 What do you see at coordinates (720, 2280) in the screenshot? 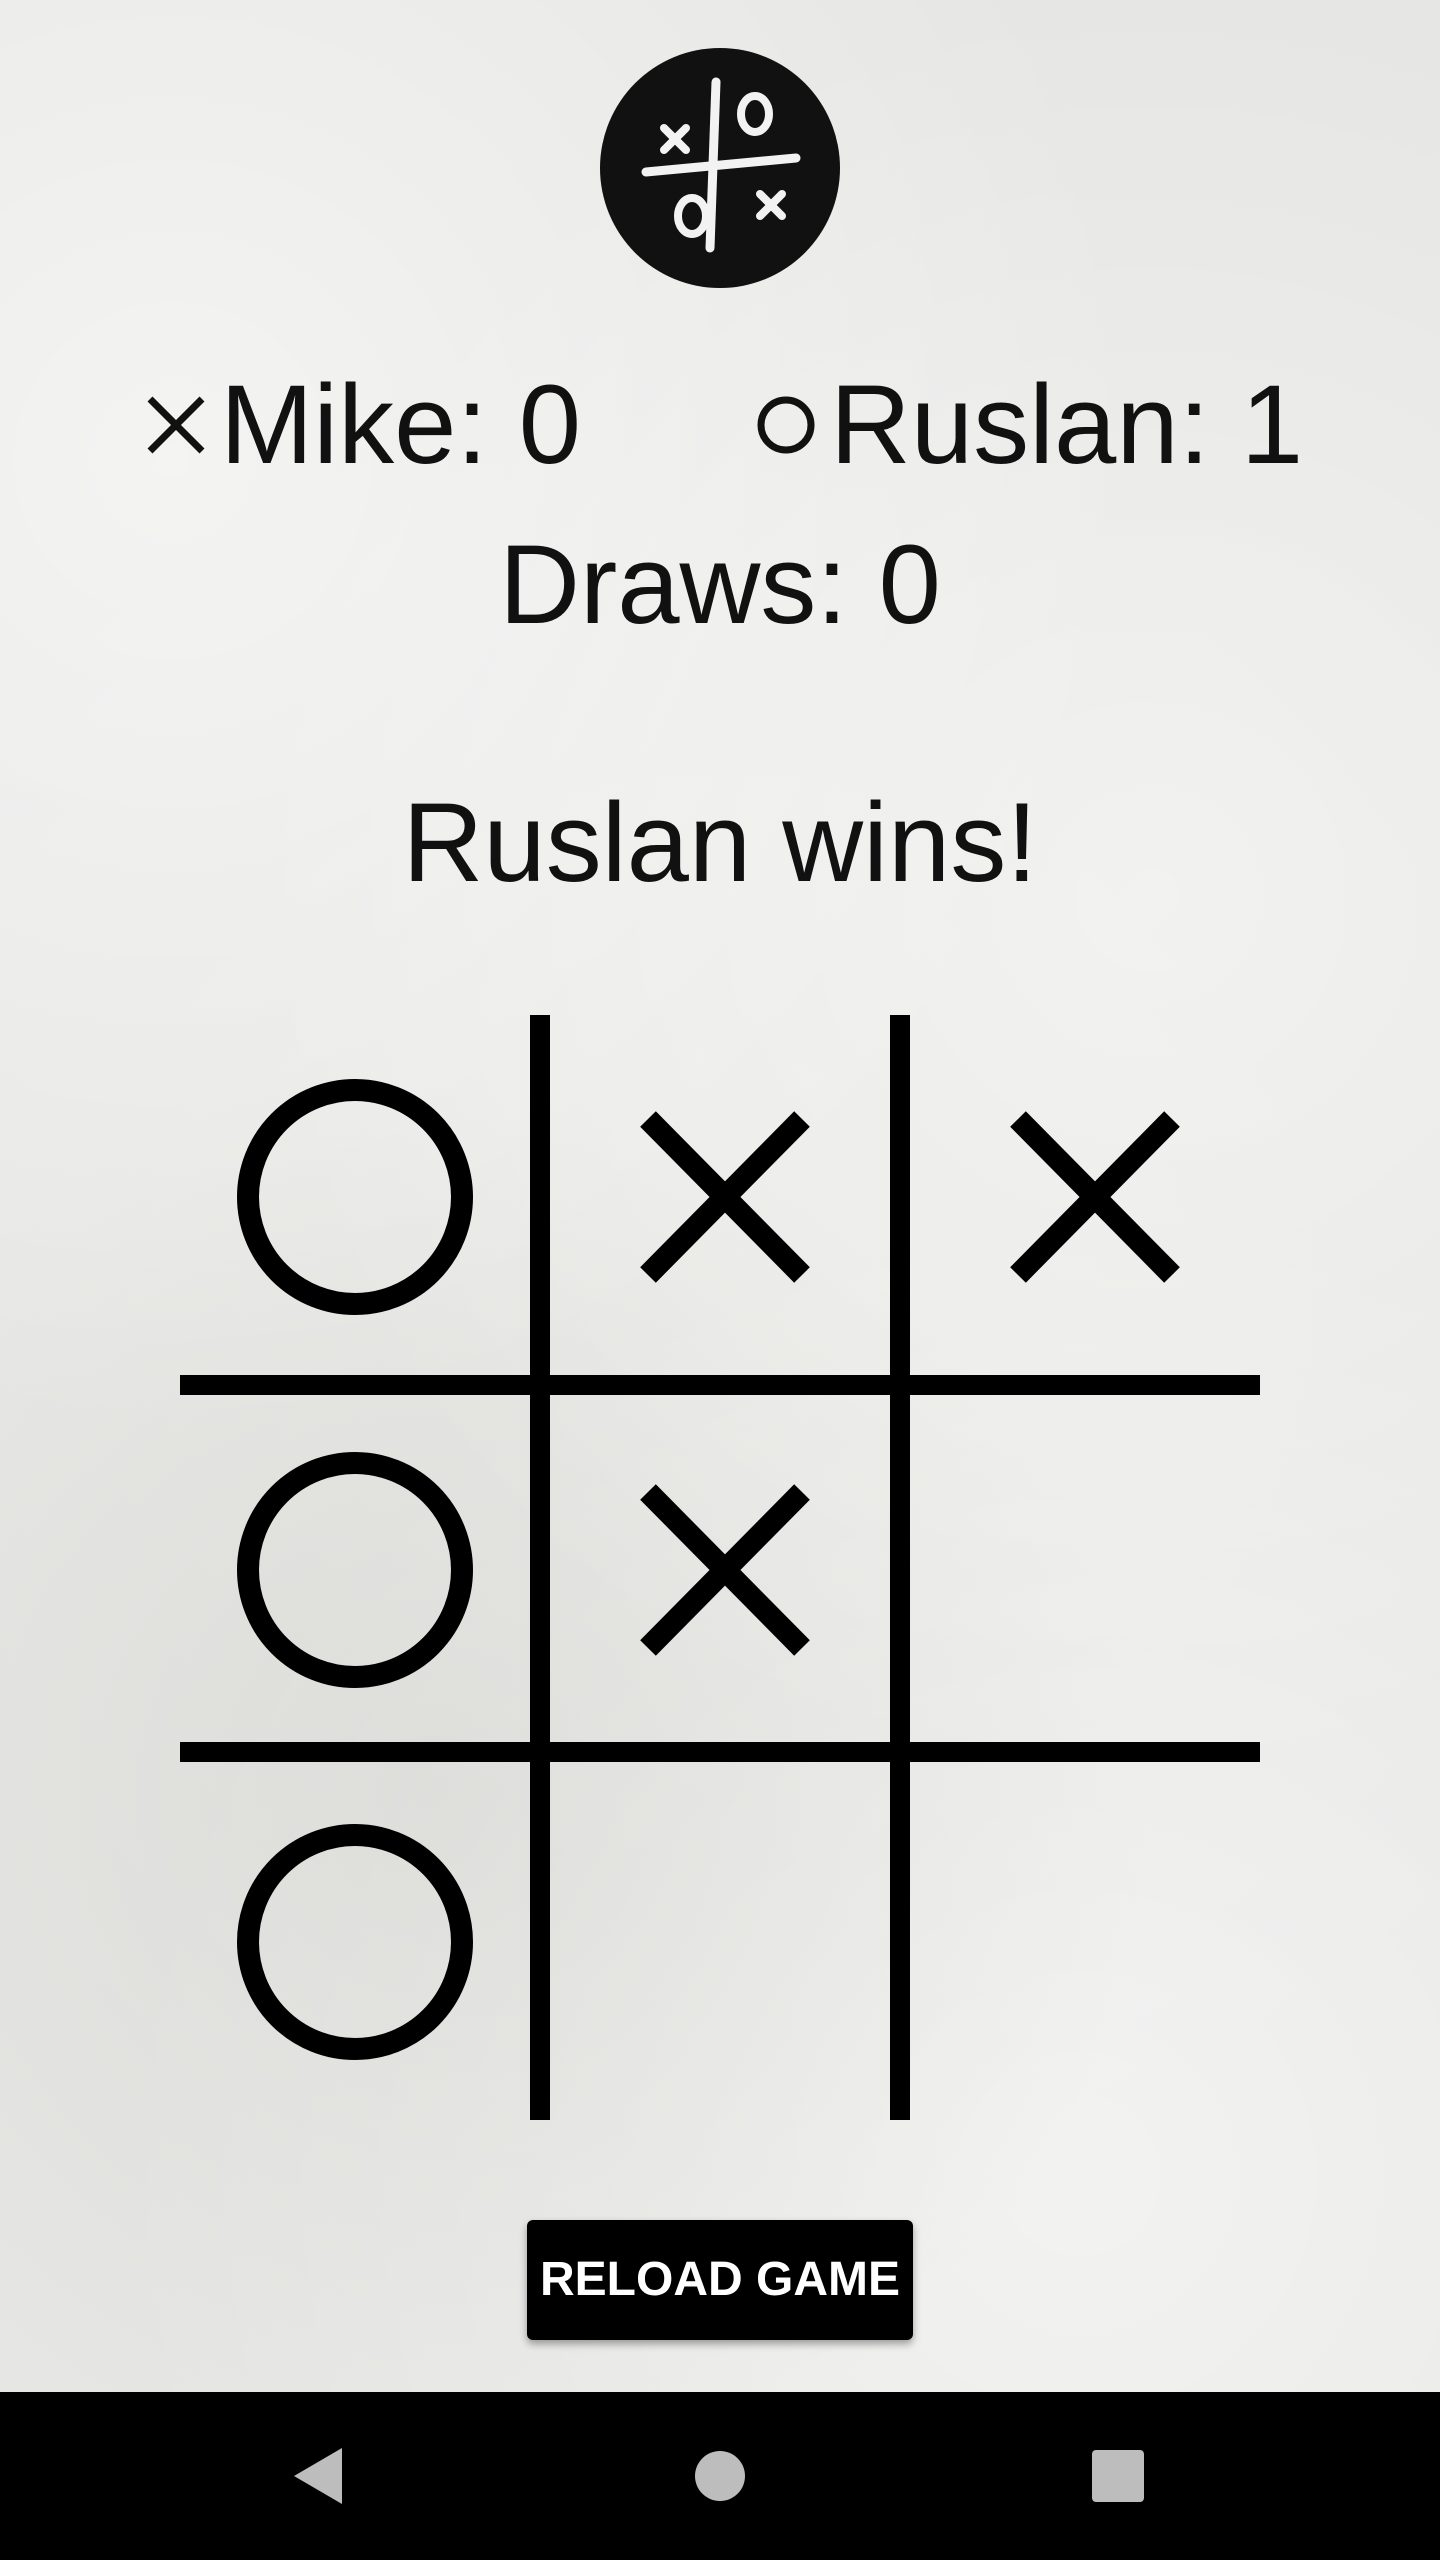
I see `reload-game-button: RELOAD GAME` at bounding box center [720, 2280].